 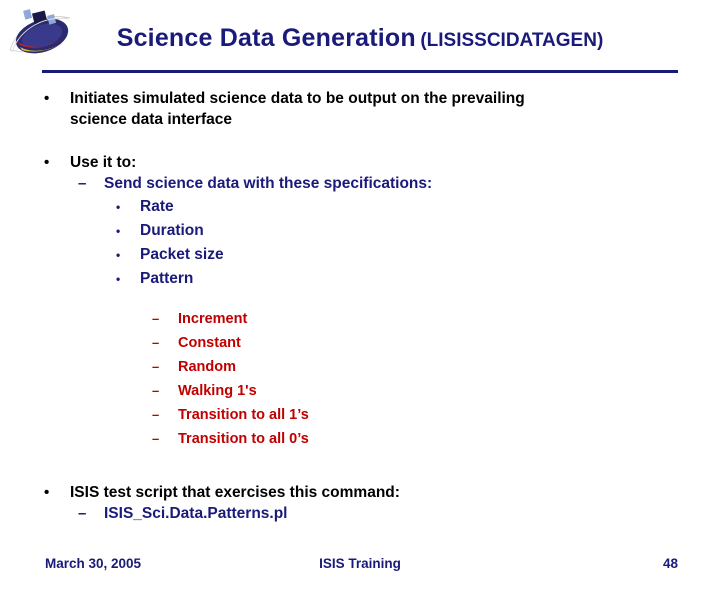 I want to click on bullet-initiates-line2: science data interface, so click(x=151, y=119).